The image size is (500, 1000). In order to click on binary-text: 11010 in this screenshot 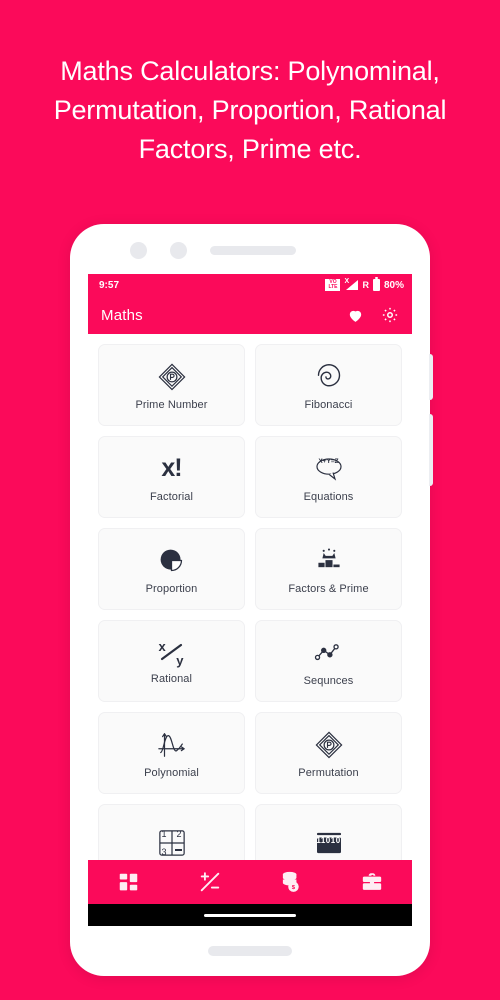, I will do `click(328, 840)`.